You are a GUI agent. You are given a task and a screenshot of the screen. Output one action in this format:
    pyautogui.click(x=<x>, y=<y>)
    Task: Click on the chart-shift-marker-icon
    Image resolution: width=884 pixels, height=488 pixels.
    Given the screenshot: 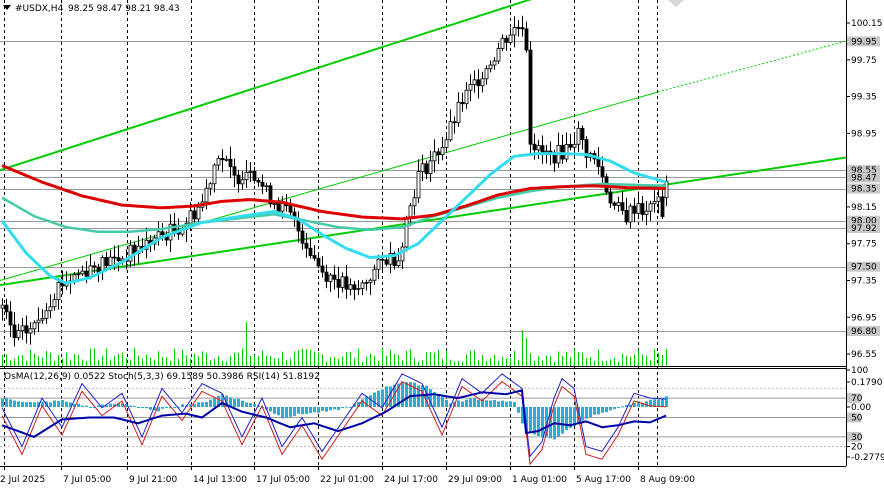 What is the action you would take?
    pyautogui.click(x=676, y=3)
    